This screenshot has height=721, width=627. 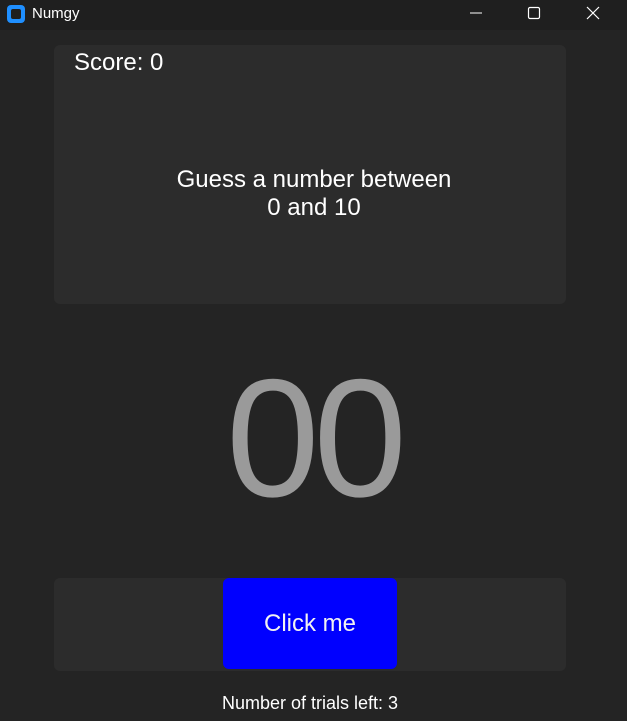 What do you see at coordinates (119, 62) in the screenshot?
I see `score-label: Score: 0` at bounding box center [119, 62].